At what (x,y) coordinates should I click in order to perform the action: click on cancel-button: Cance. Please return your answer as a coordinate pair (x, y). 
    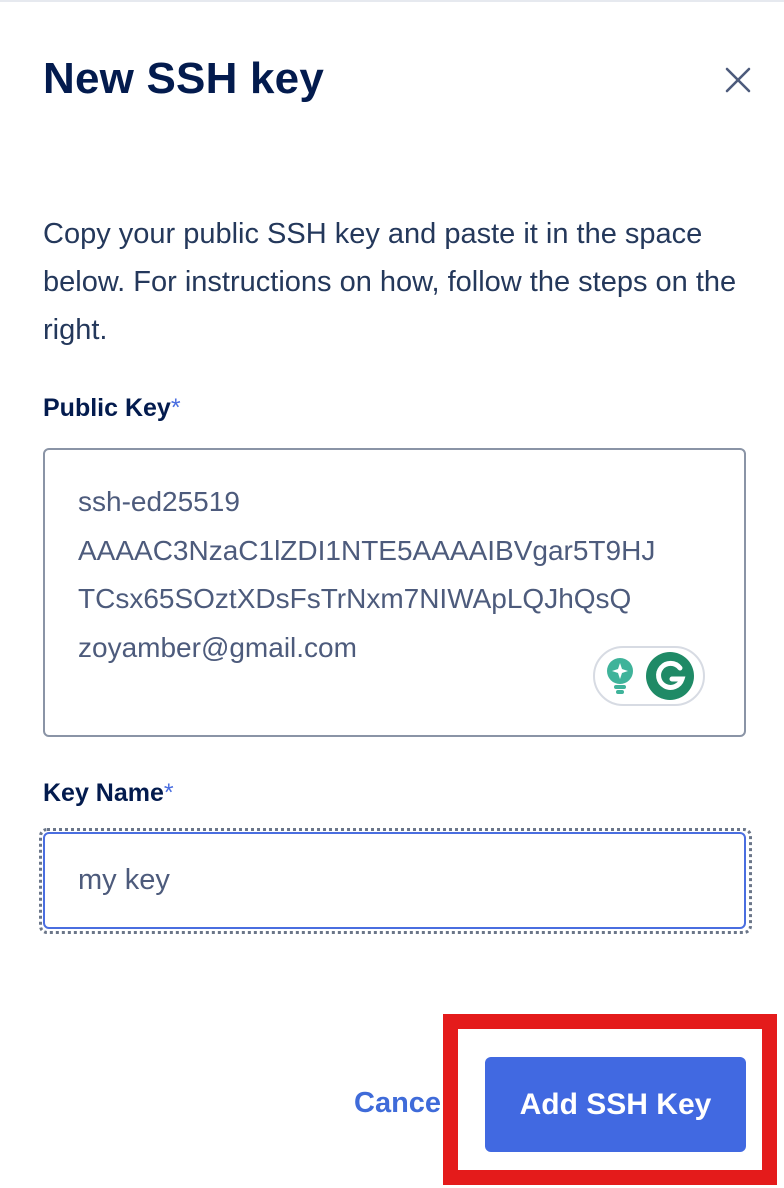
    Looking at the image, I should click on (399, 1103).